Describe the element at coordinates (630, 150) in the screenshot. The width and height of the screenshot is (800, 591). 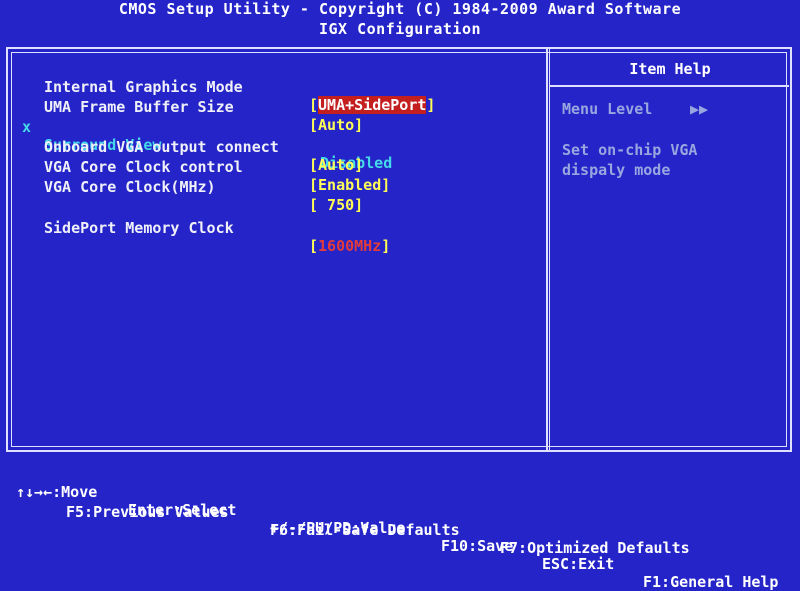
I see `help-description-line1: Set on-chip VGA` at that location.